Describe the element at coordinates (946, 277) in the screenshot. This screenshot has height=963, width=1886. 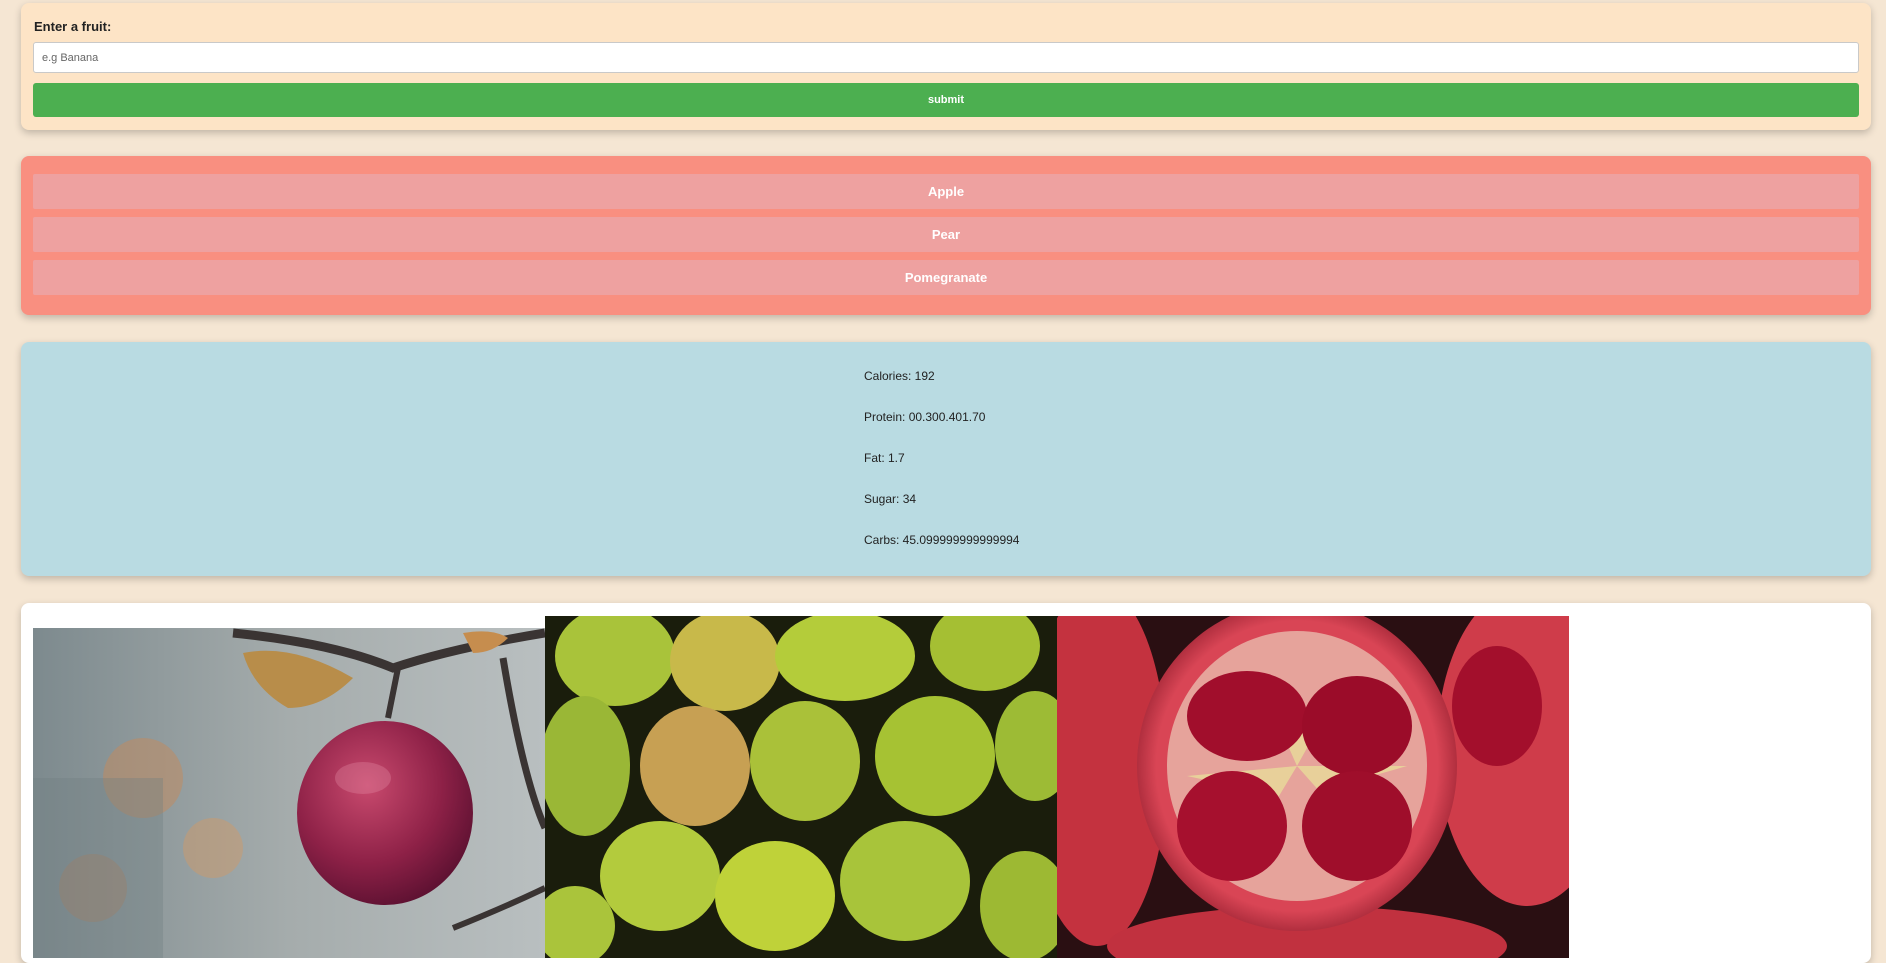
I see `fruit-button-pomegranate: Pomegranate` at that location.